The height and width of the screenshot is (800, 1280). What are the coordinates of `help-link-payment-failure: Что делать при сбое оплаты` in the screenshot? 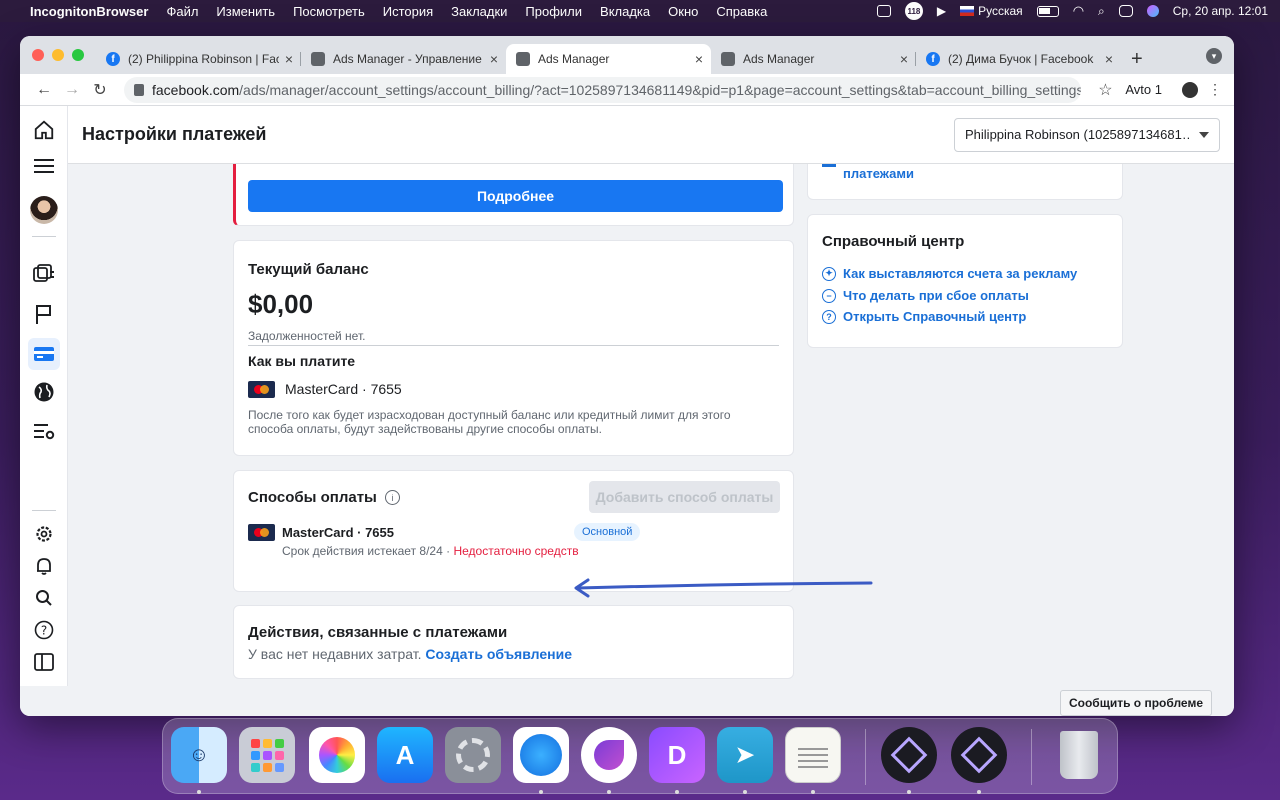 It's located at (936, 295).